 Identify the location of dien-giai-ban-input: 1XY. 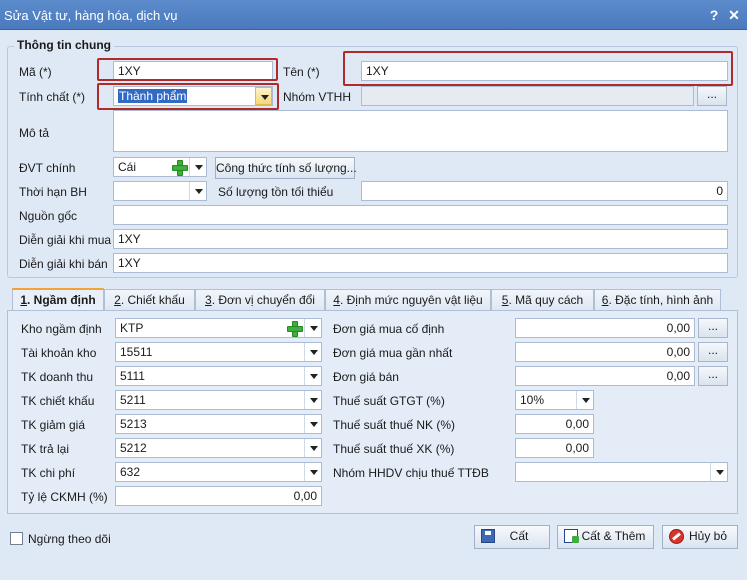
(420, 263).